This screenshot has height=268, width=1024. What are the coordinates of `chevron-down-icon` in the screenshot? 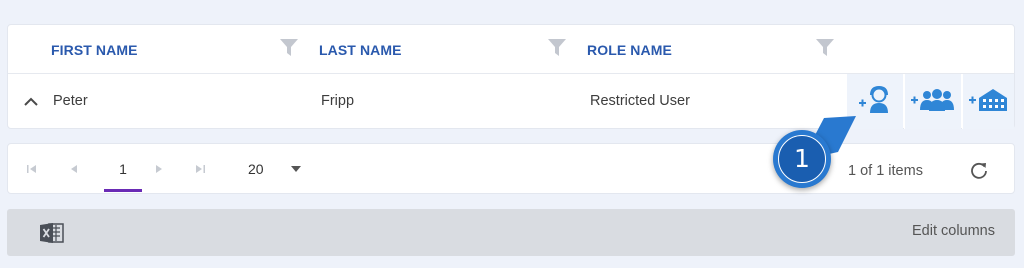 It's located at (296, 169).